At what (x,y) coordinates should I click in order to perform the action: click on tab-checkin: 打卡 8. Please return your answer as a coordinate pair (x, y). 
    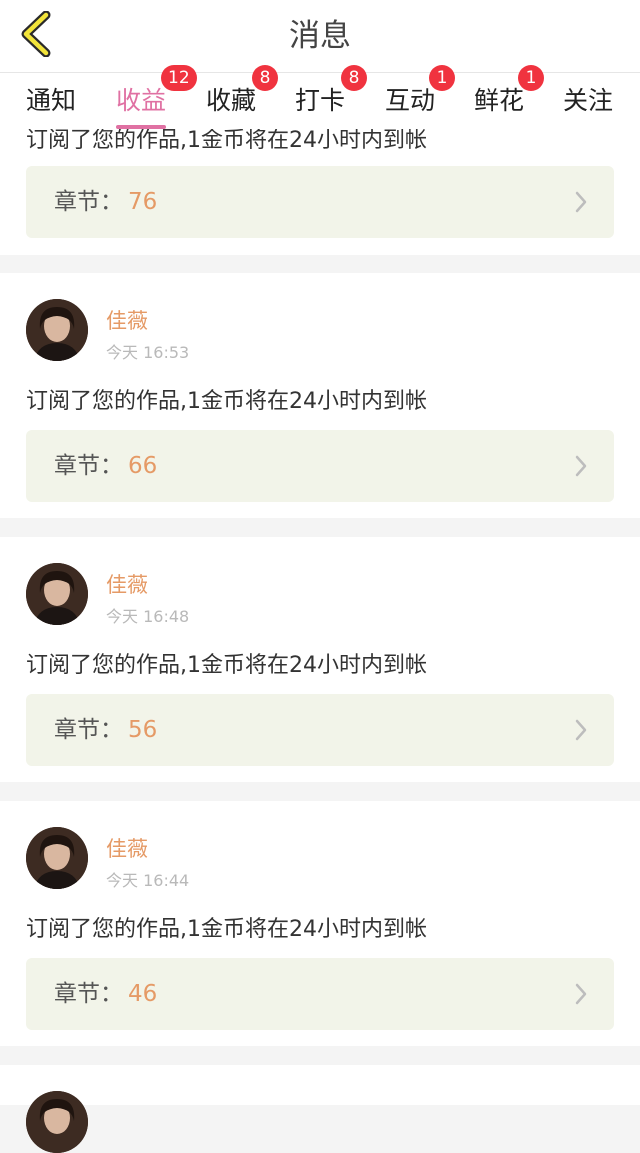
    Looking at the image, I should click on (331, 97).